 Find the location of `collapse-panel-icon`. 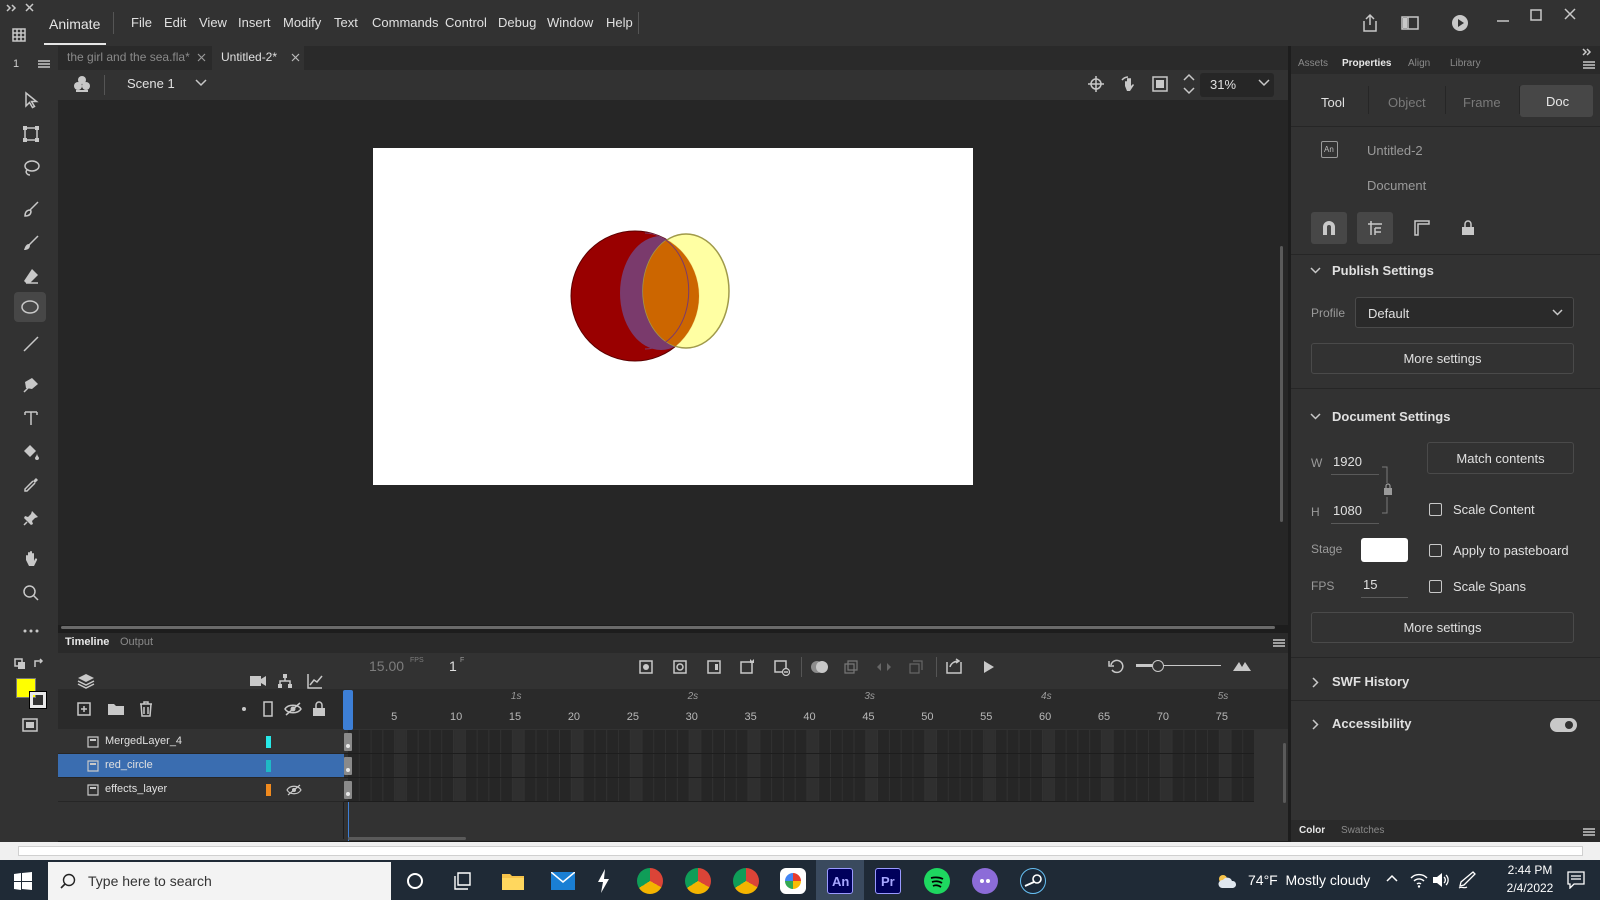

collapse-panel-icon is located at coordinates (1587, 52).